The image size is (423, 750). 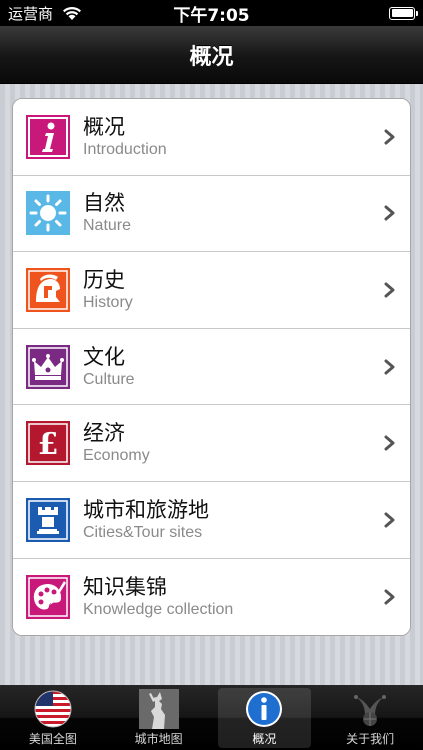 What do you see at coordinates (104, 203) in the screenshot?
I see `menu-item-title: 自然` at bounding box center [104, 203].